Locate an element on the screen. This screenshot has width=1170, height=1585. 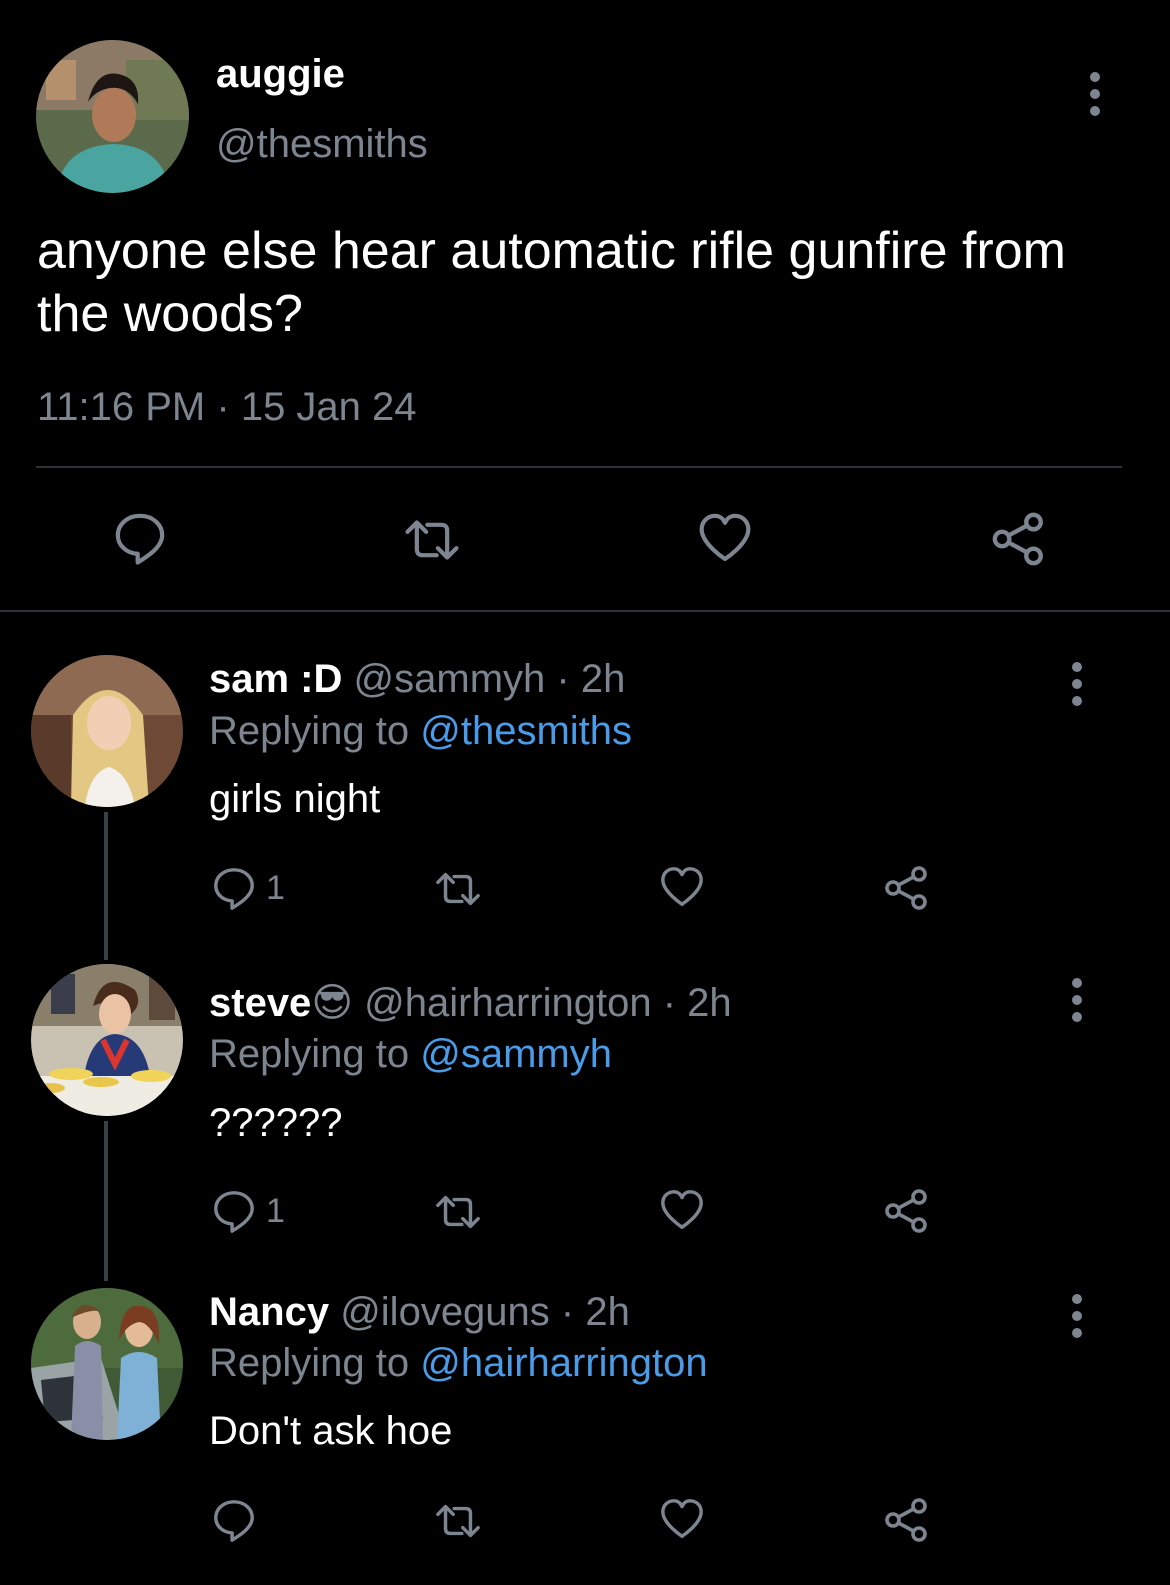
author-name: sam :D is located at coordinates (275, 679).